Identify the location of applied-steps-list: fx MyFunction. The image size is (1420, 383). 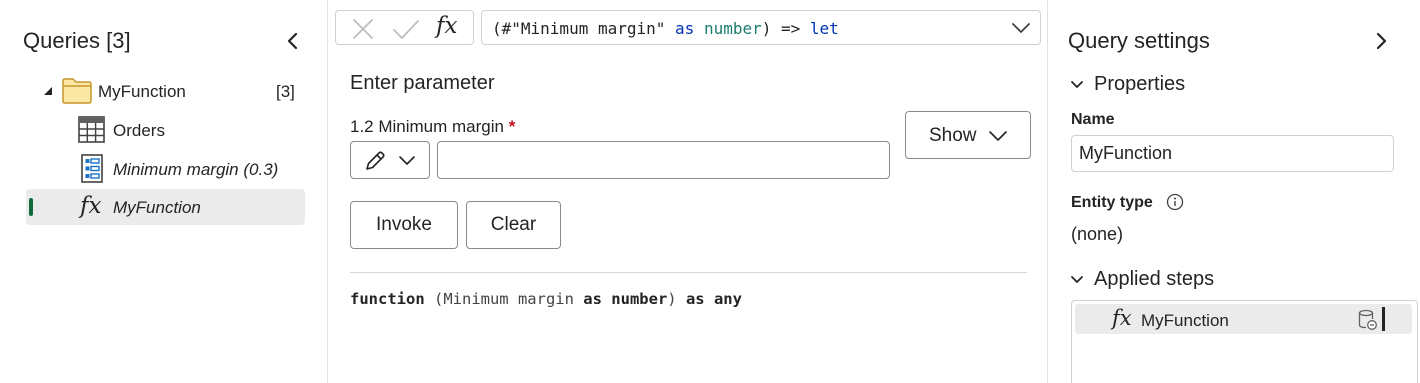
(1244, 341).